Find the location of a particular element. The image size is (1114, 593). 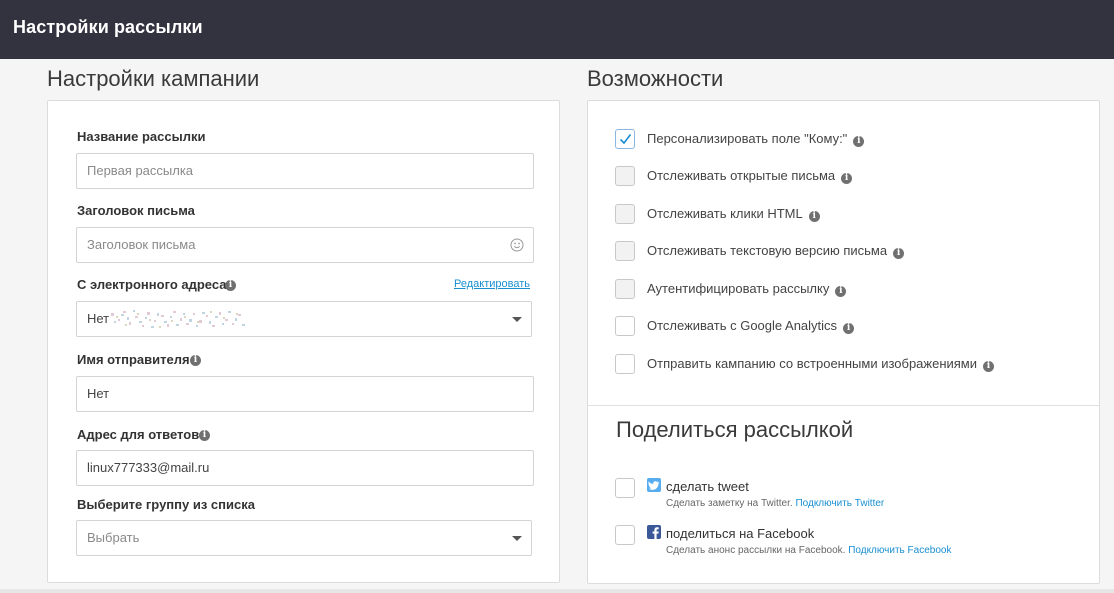

emoji-icon is located at coordinates (517, 245).